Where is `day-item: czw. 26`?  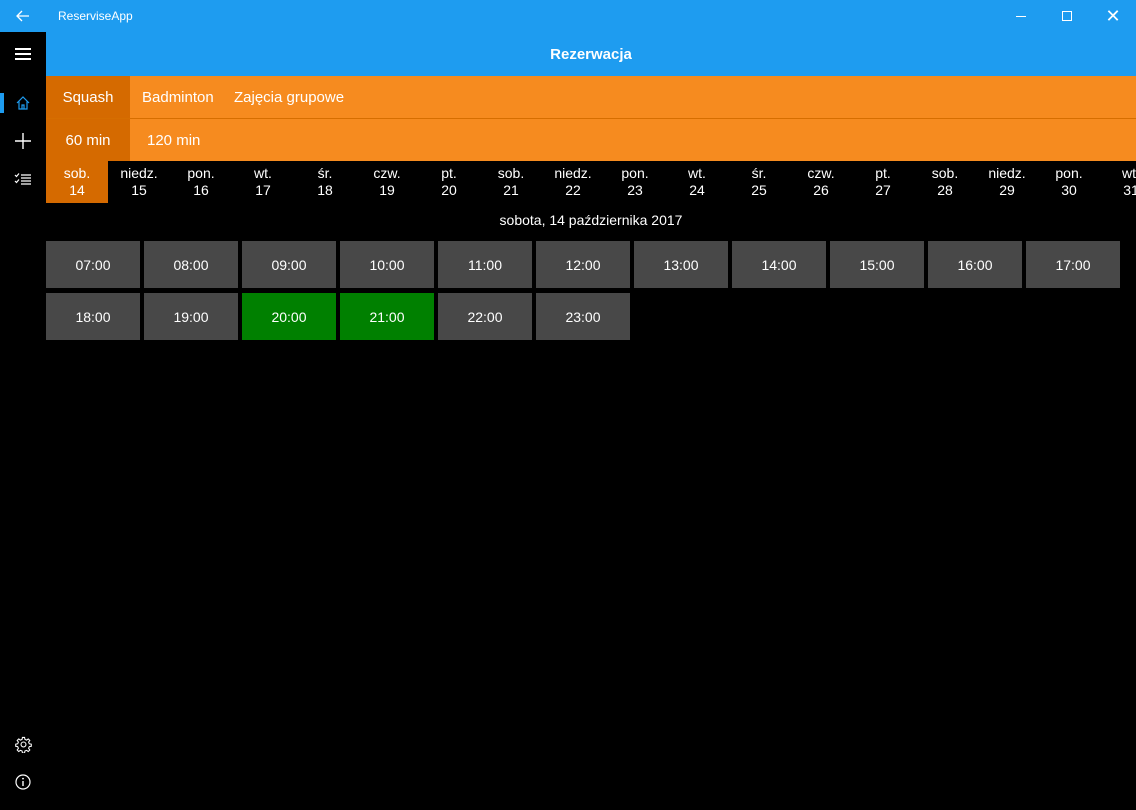 day-item: czw. 26 is located at coordinates (821, 182).